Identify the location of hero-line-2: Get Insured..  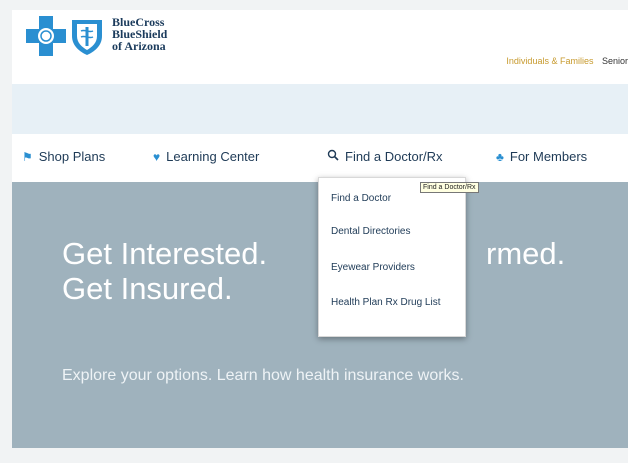
(147, 288).